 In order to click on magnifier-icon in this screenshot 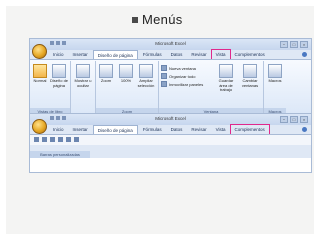, I will do `click(106, 71)`.